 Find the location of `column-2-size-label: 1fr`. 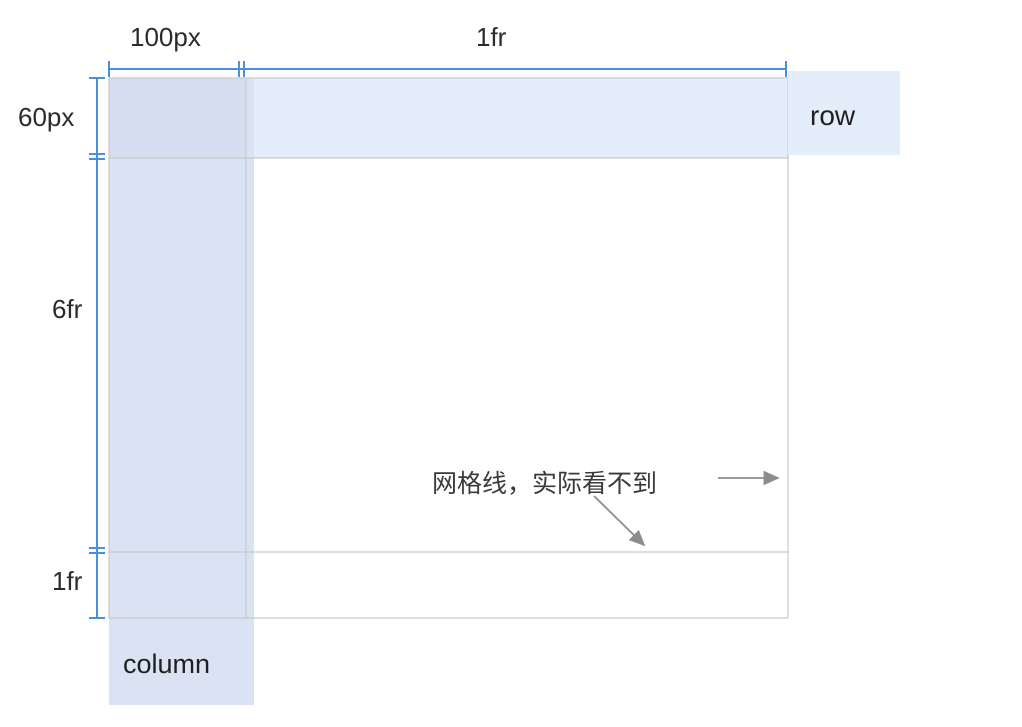

column-2-size-label: 1fr is located at coordinates (491, 37).